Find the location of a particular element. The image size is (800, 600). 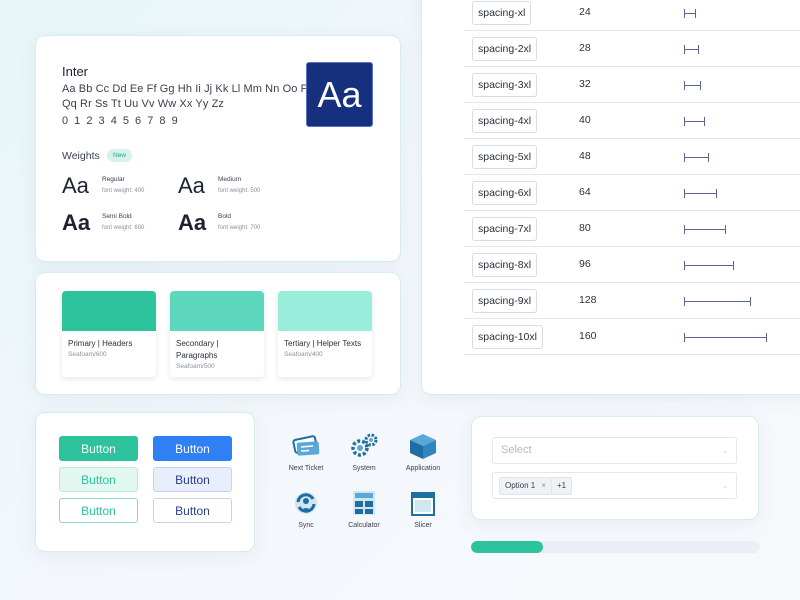

spacing-row: spacing-7xl 80 is located at coordinates (632, 229).